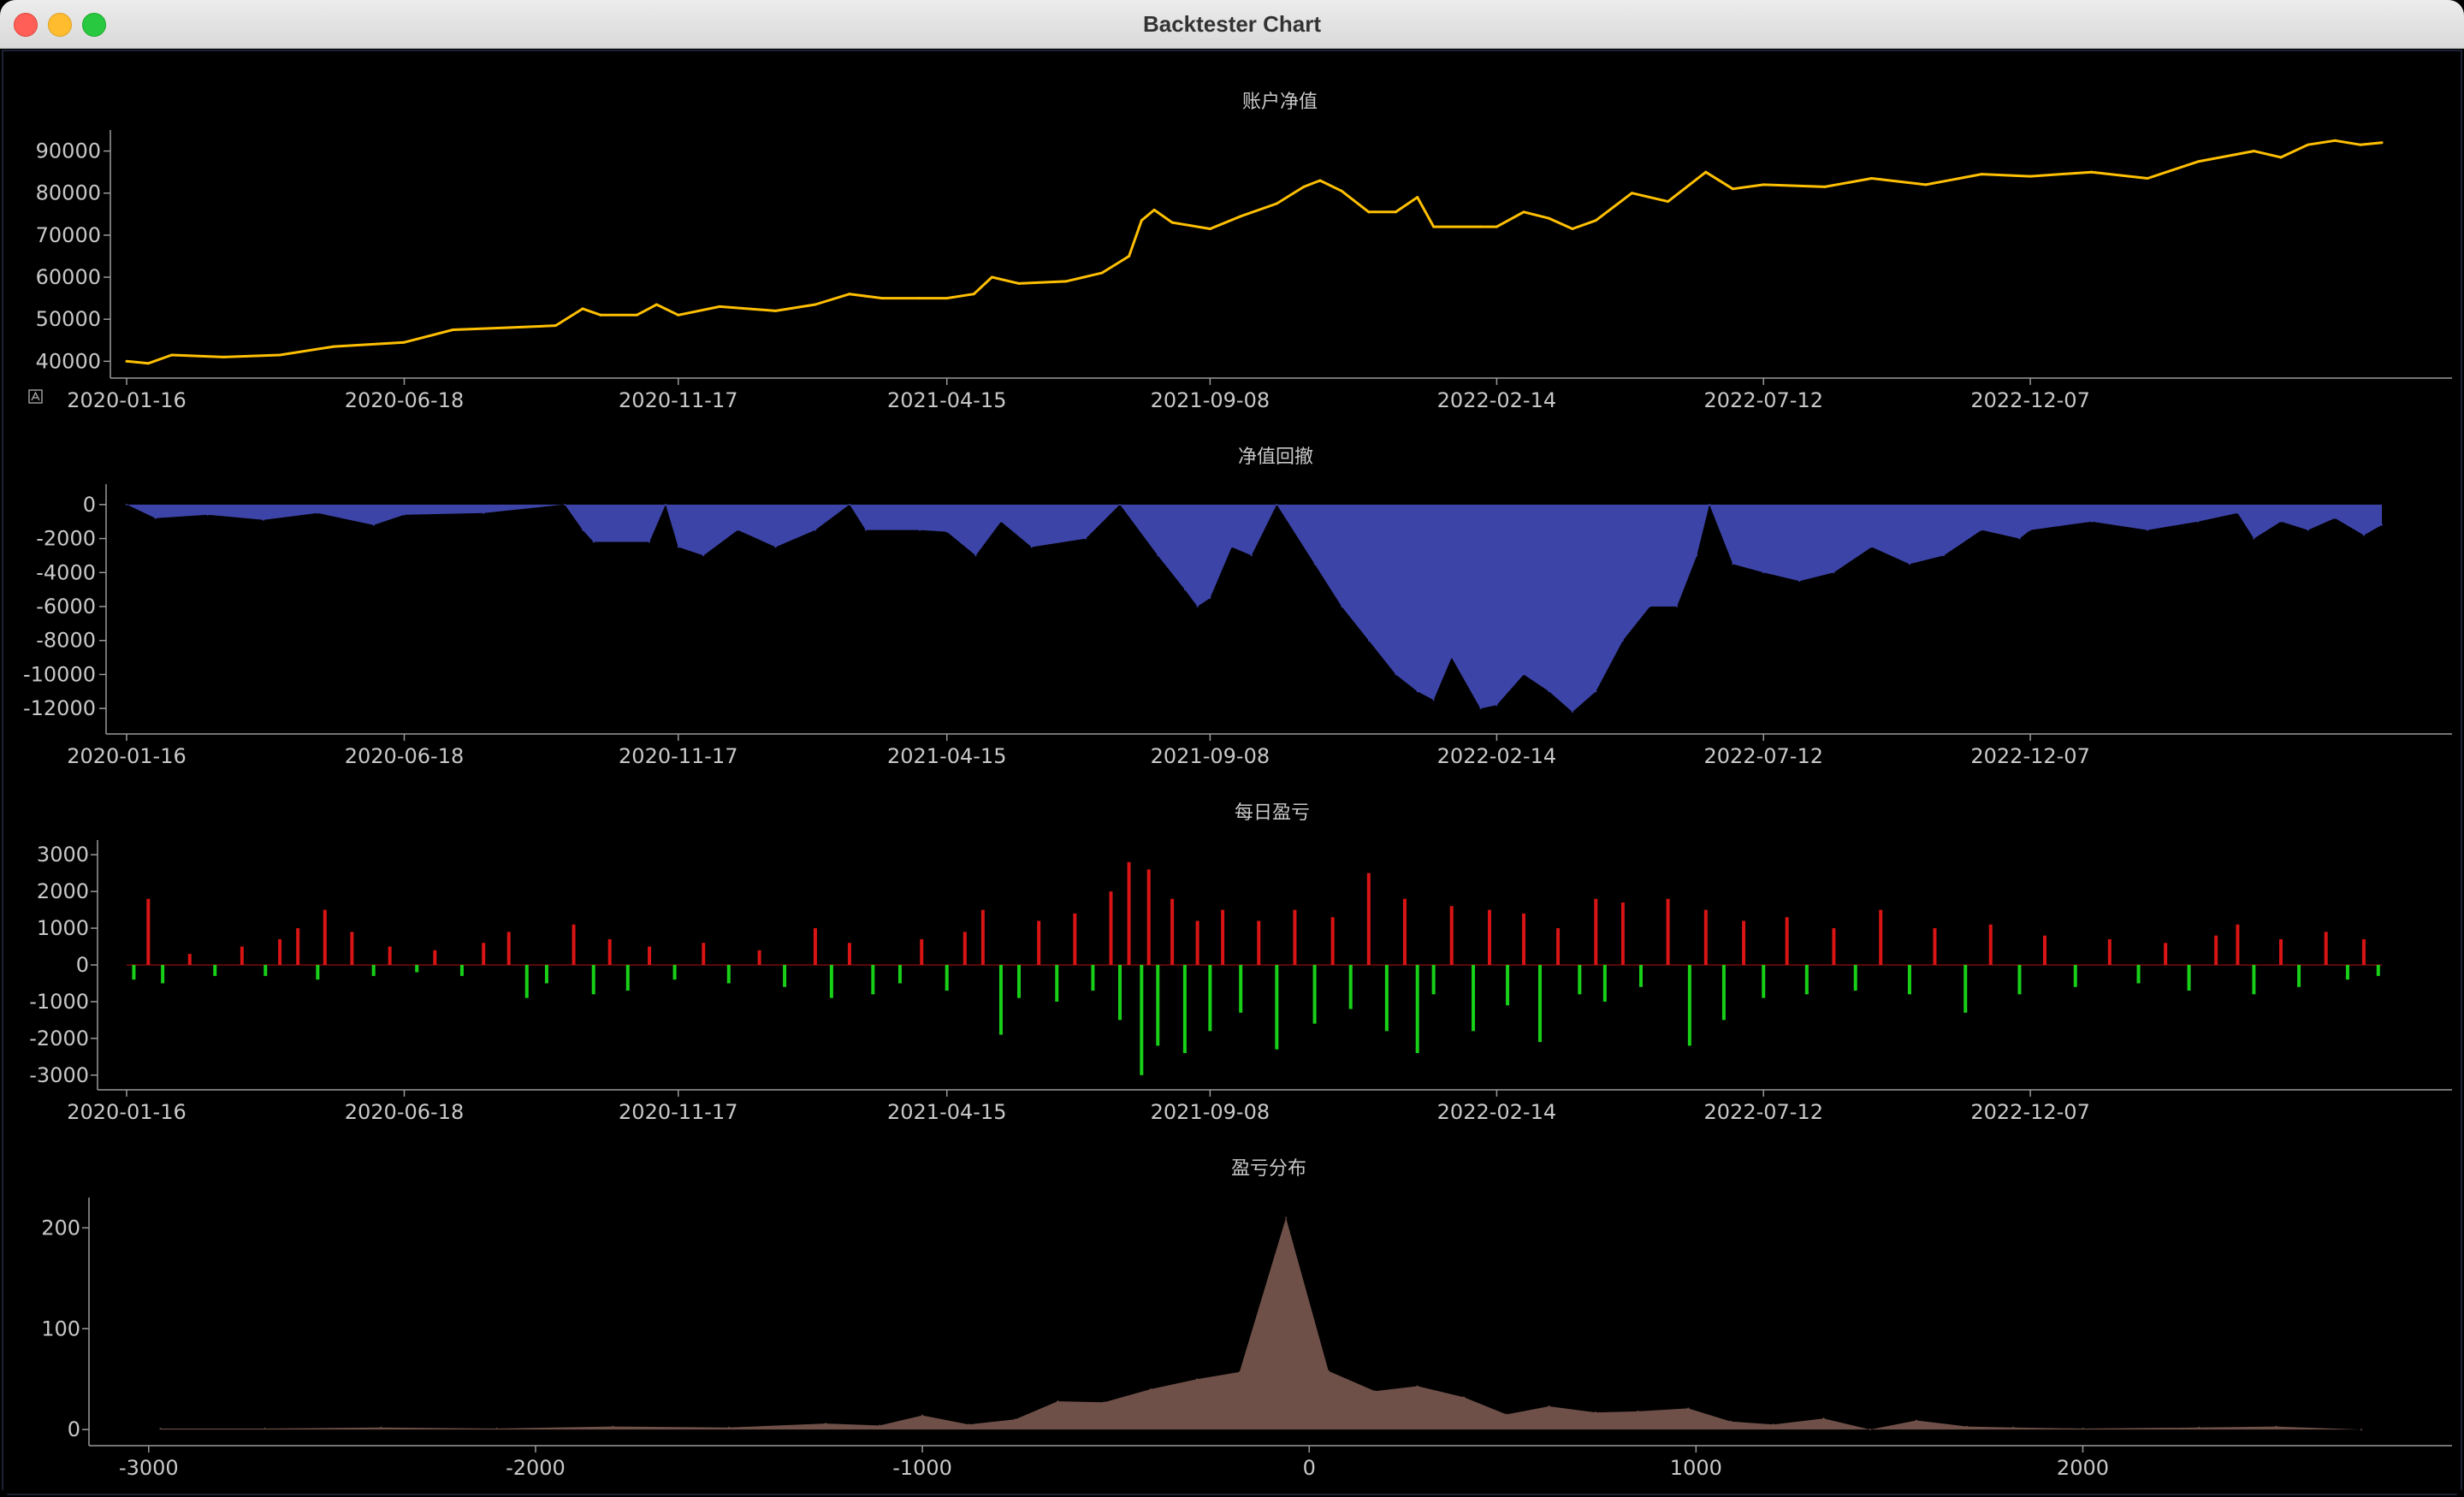 The height and width of the screenshot is (1497, 2464). Describe the element at coordinates (1763, 1112) in the screenshot. I see `x-tick-label: 2022-07-12` at that location.